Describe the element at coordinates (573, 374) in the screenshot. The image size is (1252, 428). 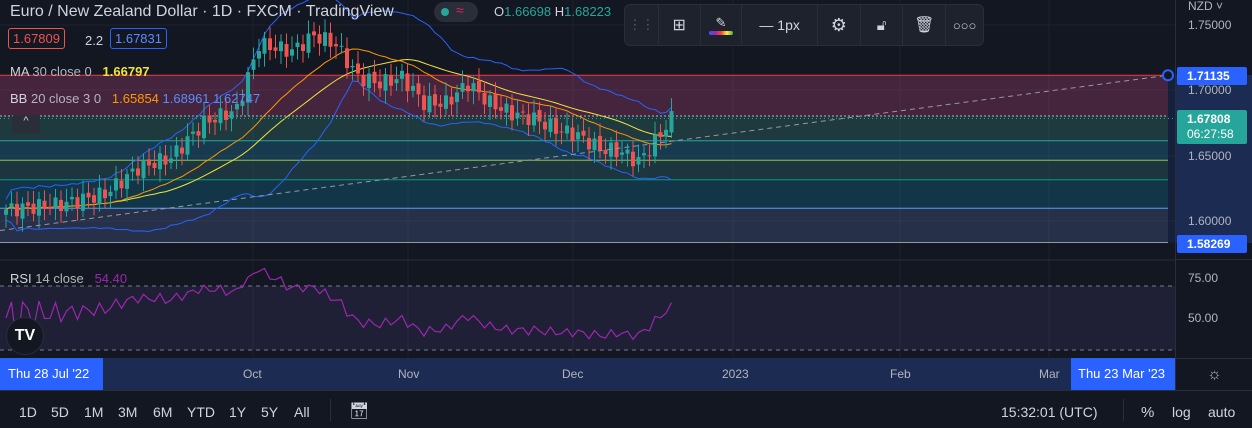
I see `time-tick: Dec` at that location.